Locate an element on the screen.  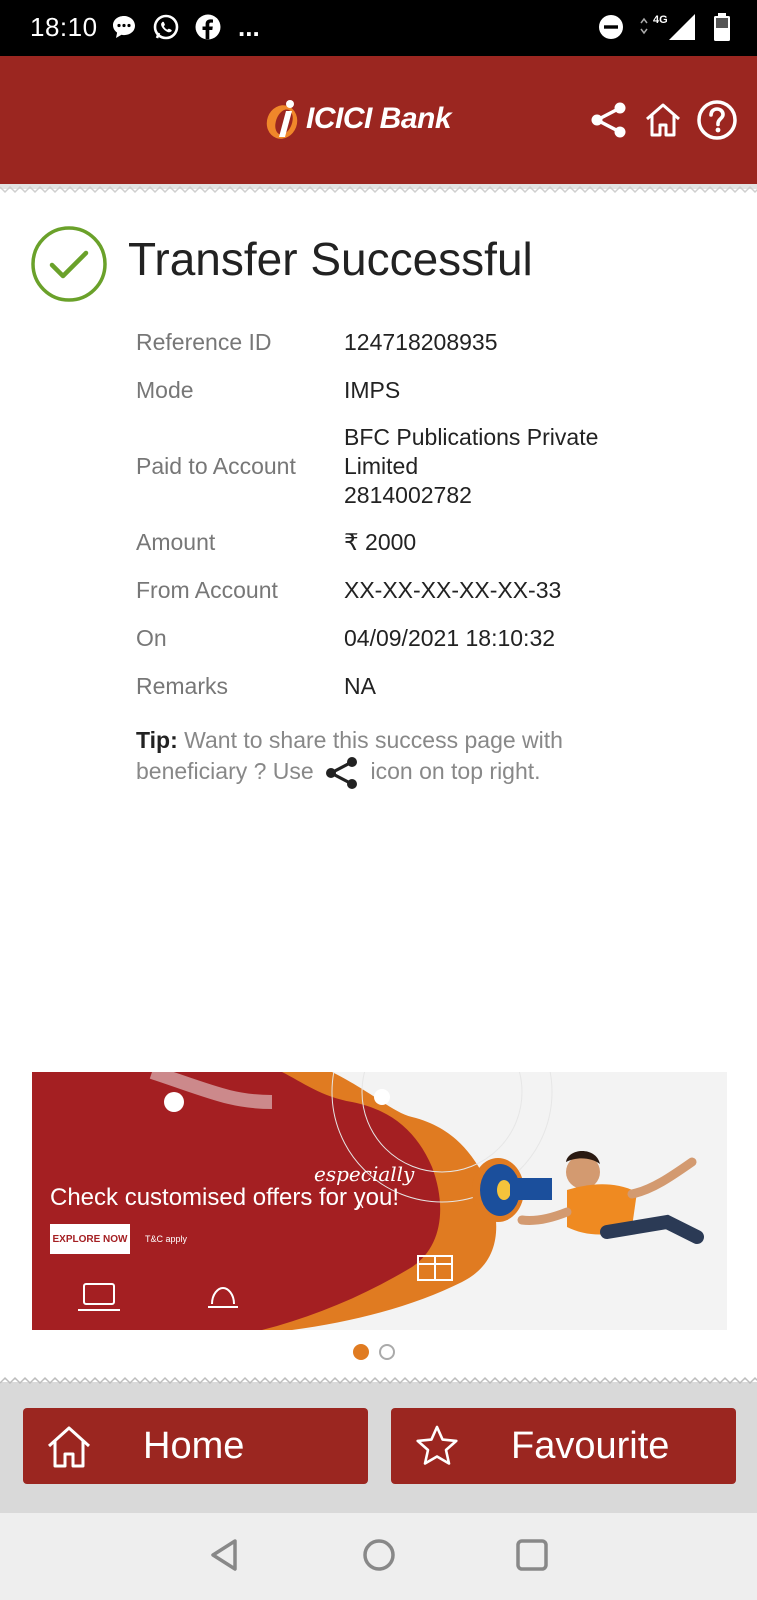
whatsapp-icon is located at coordinates (166, 27).